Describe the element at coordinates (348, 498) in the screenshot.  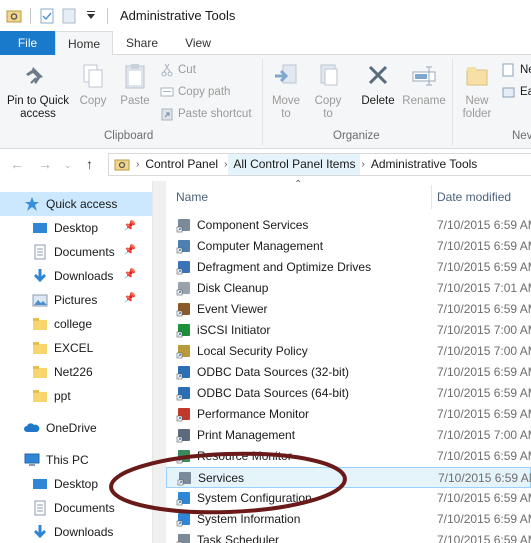
I see `file-row: System Configuration 7/10/2015 6:59 AM` at that location.